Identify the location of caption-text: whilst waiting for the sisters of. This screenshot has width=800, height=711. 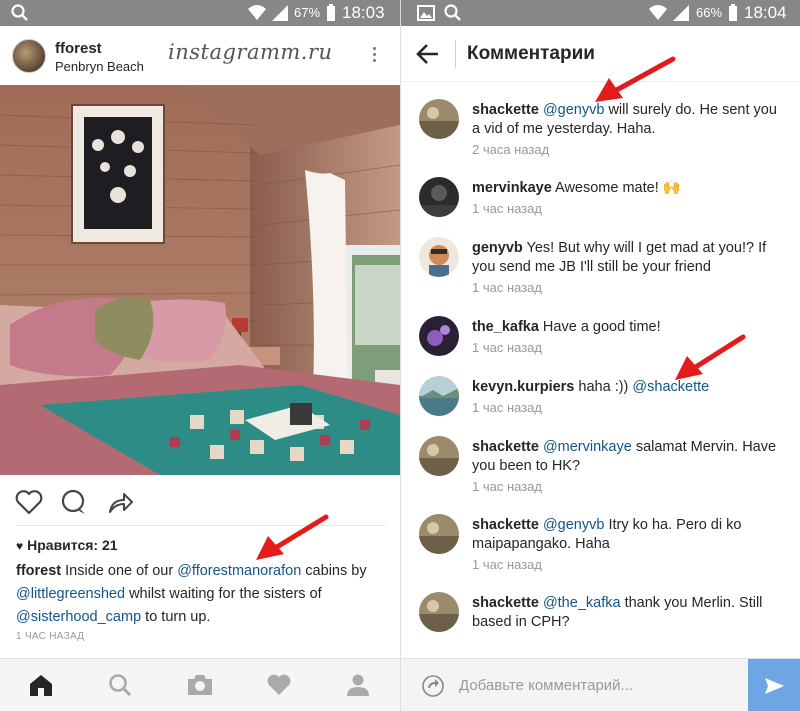
(223, 594).